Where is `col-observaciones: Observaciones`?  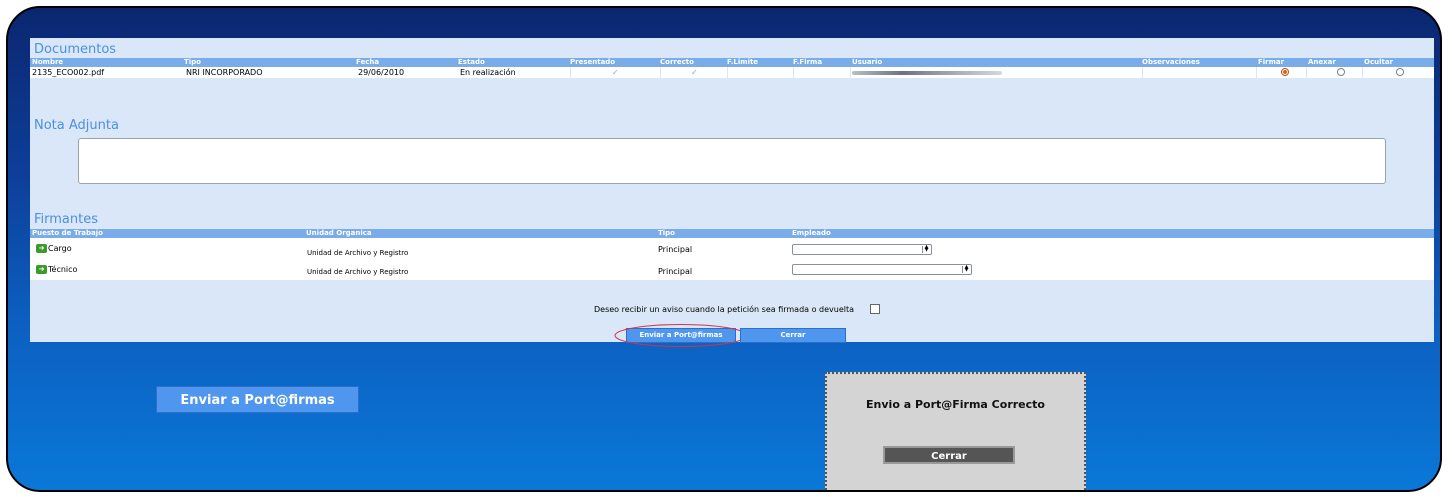
col-observaciones: Observaciones is located at coordinates (1171, 62).